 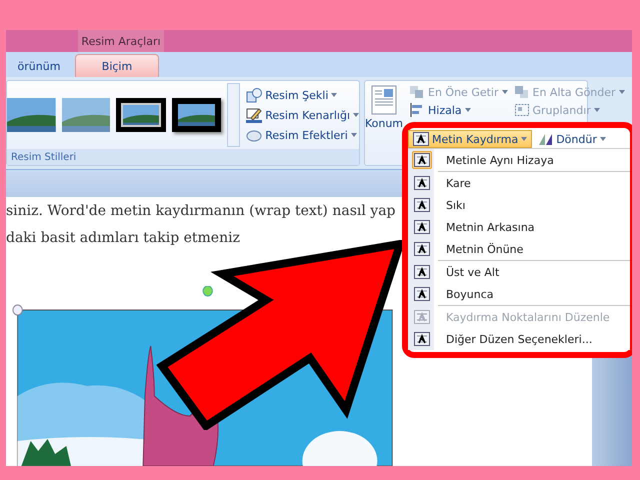 What do you see at coordinates (39, 65) in the screenshot?
I see `ribbon-tab: örünüm` at bounding box center [39, 65].